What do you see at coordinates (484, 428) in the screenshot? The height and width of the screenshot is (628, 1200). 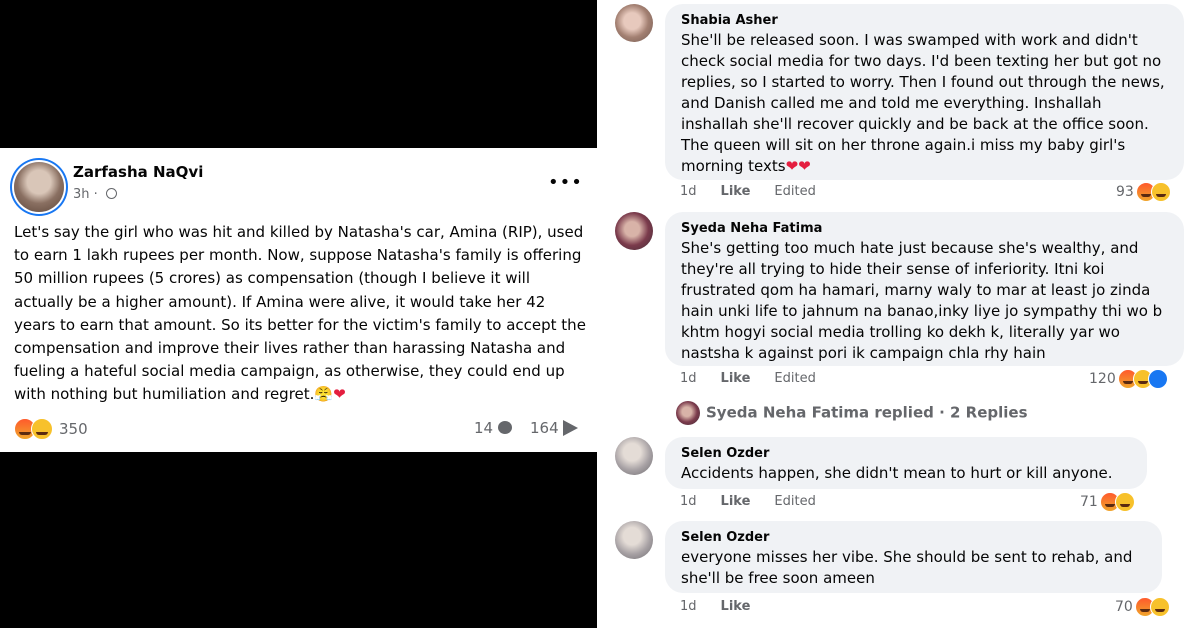 I see `comments-count: 14` at bounding box center [484, 428].